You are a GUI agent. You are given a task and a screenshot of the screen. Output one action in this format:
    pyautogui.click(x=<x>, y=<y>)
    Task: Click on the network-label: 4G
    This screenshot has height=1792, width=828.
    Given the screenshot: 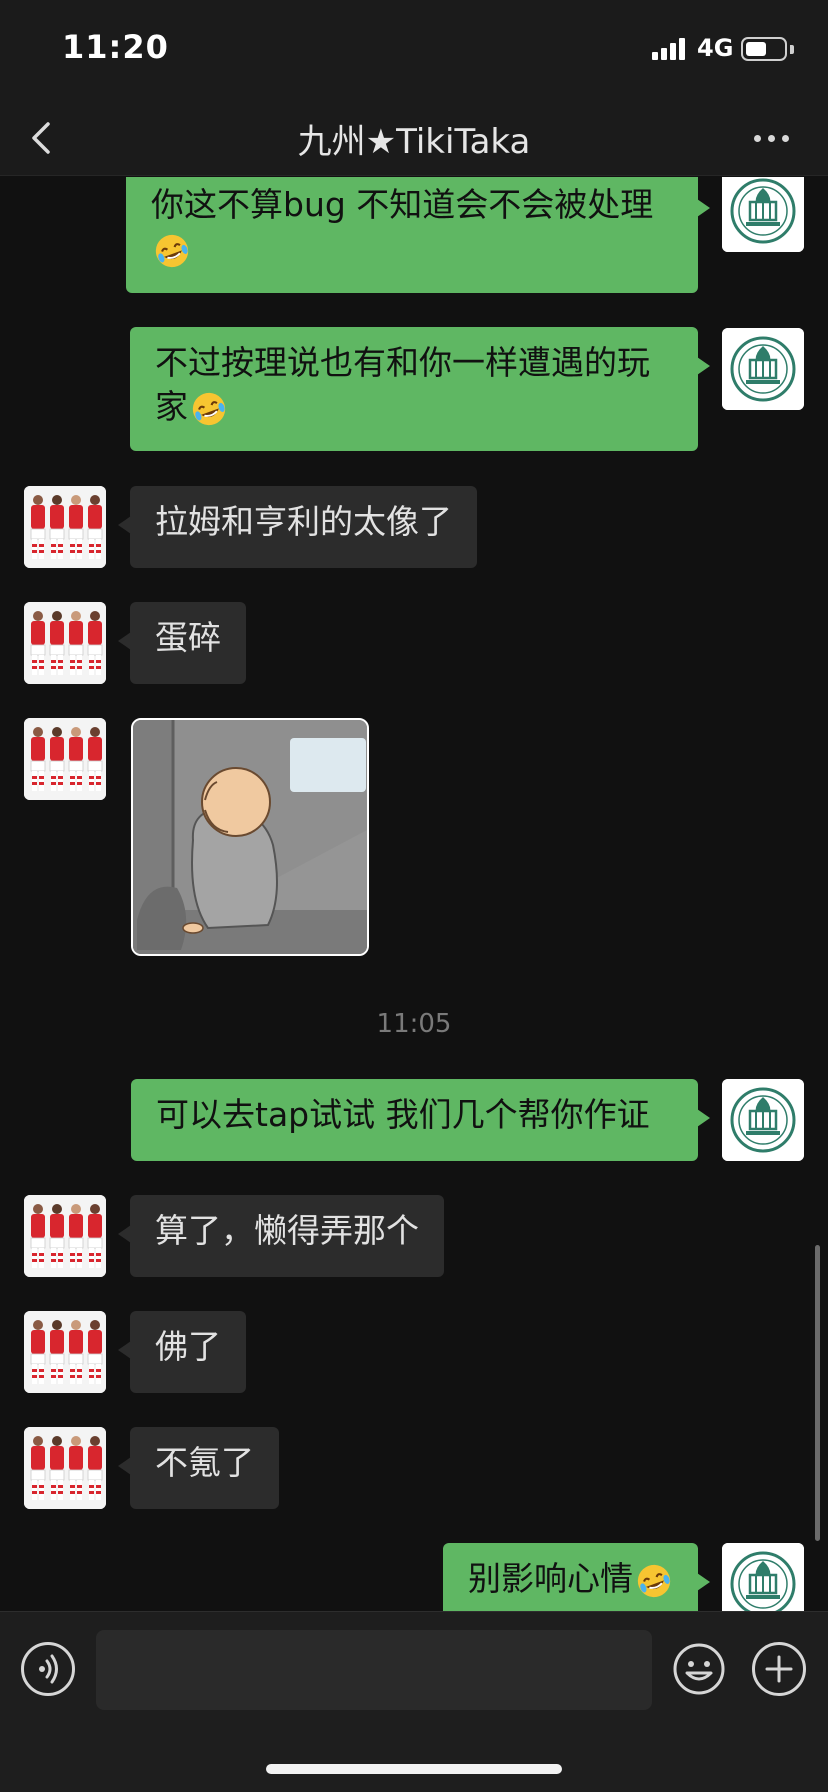 What is the action you would take?
    pyautogui.click(x=715, y=48)
    